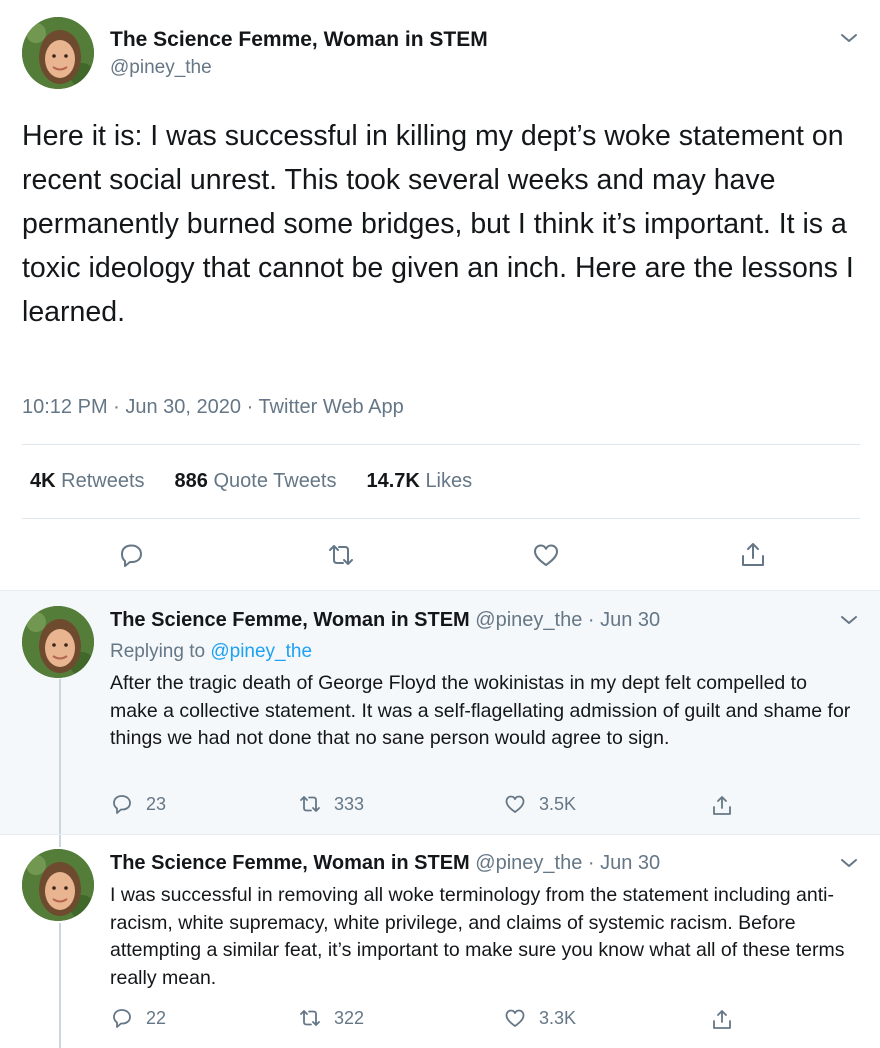 This screenshot has height=1048, width=880. I want to click on retweets-stat: 4K Retweets, so click(87, 481).